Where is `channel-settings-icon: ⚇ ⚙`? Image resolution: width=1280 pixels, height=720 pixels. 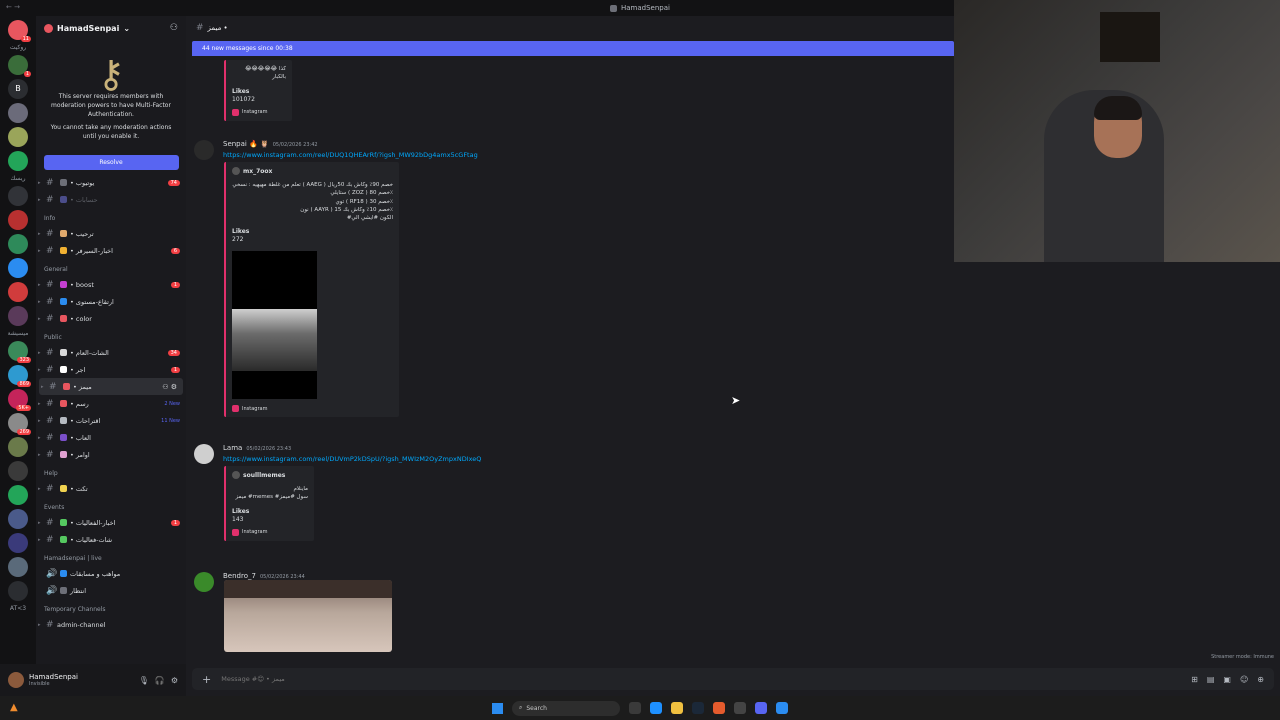
channel-settings-icon: ⚇ ⚙ is located at coordinates (169, 387).